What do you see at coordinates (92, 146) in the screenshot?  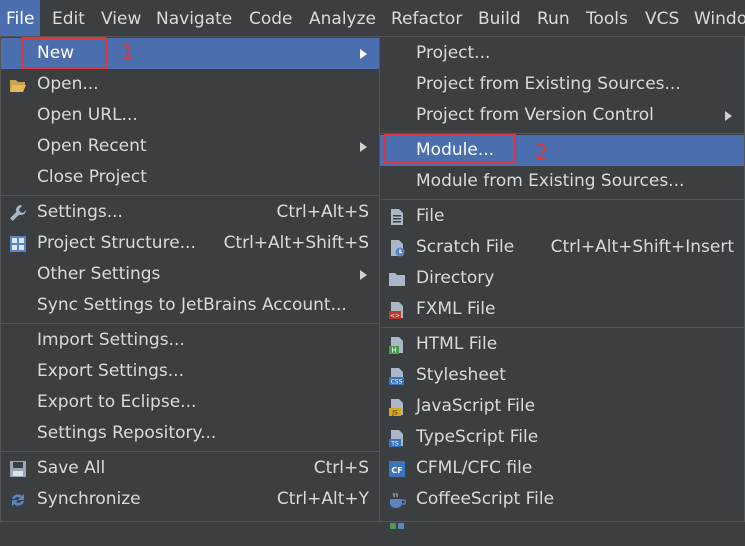 I see `open-recent-label: Open Recent` at bounding box center [92, 146].